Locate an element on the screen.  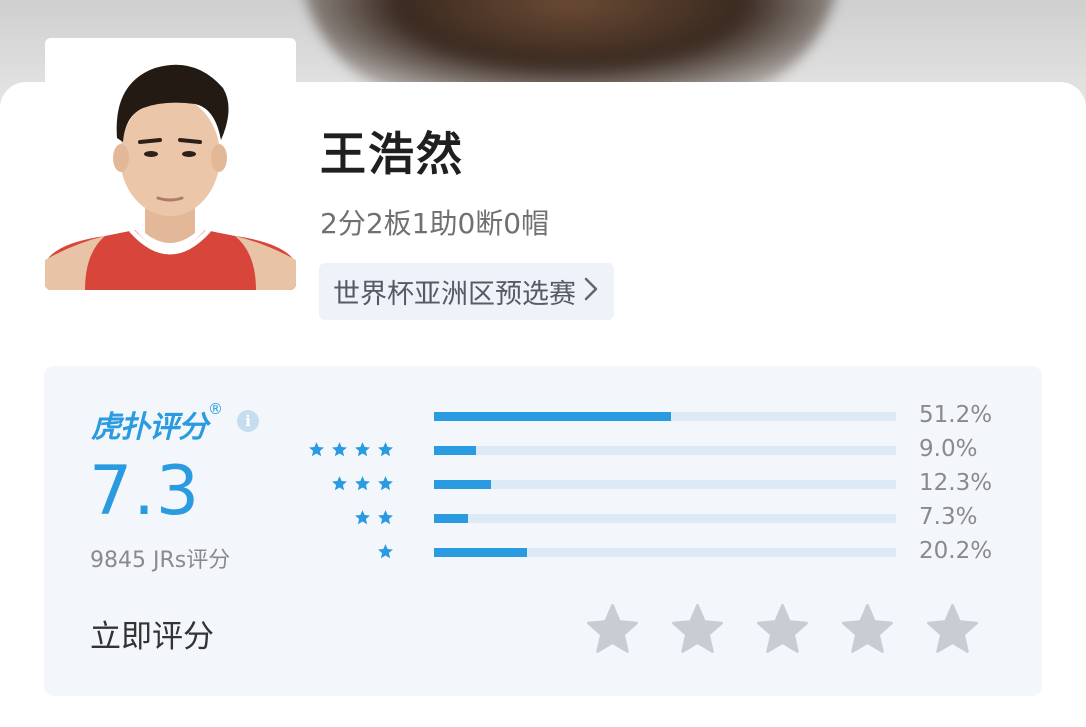
rating-percent: 20.2% is located at coordinates (956, 551).